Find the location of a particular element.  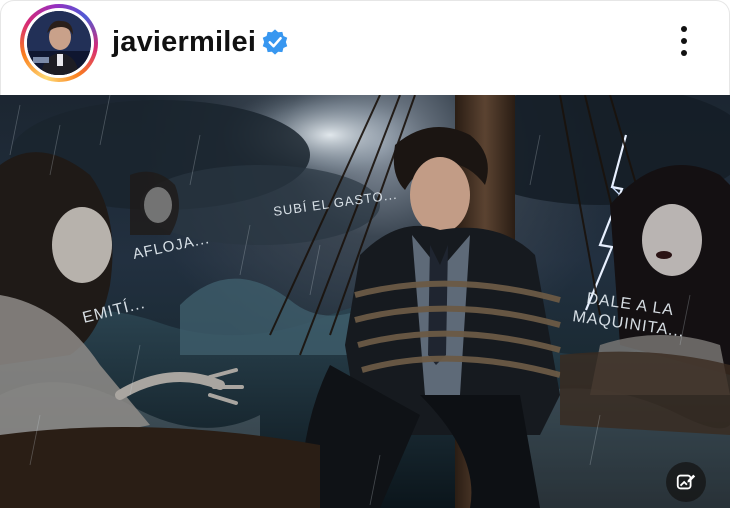

avatar-image is located at coordinates (59, 43).